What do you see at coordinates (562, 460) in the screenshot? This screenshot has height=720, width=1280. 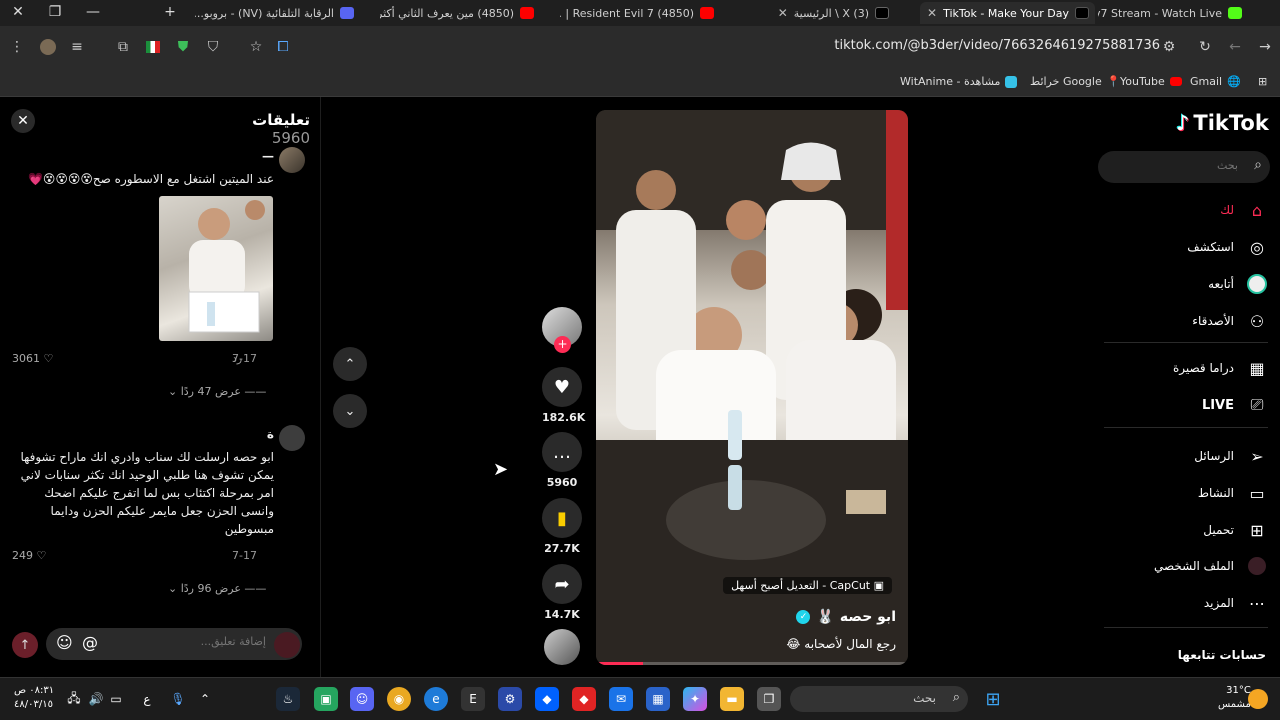 I see `comment-button: … 5960` at bounding box center [562, 460].